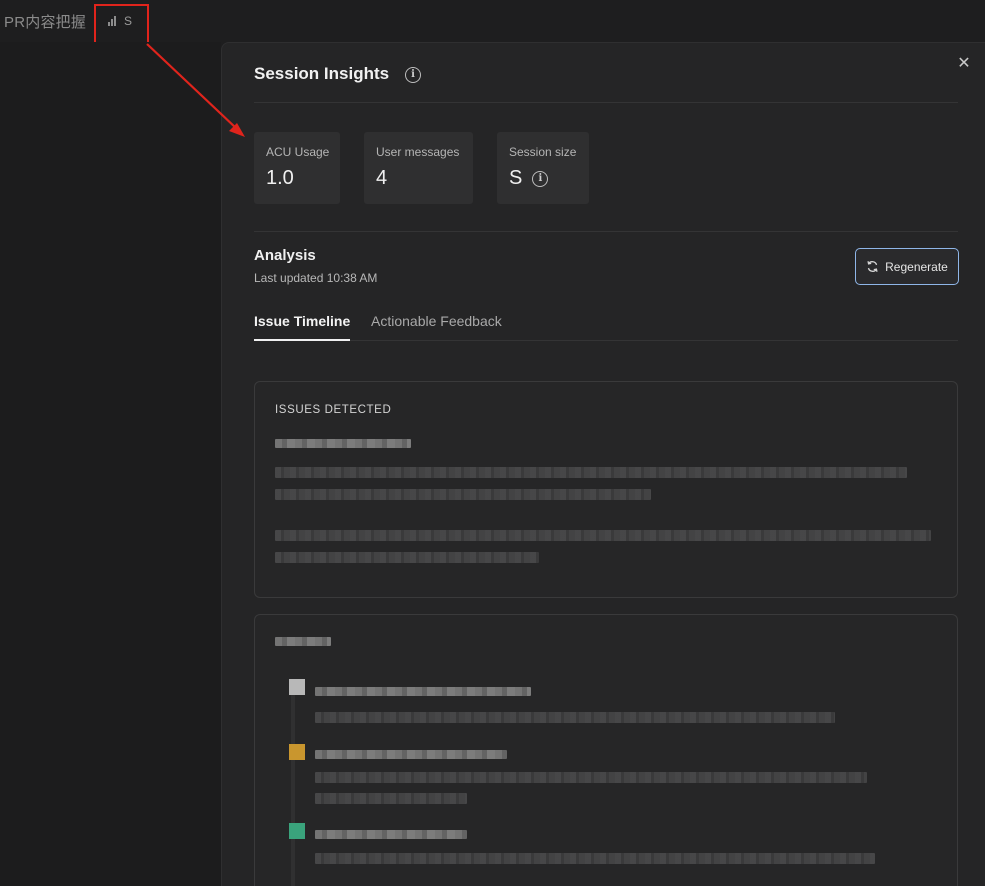 The width and height of the screenshot is (985, 886). What do you see at coordinates (297, 168) in the screenshot?
I see `stat-card-acu-usage: ACU Usage 1.0` at bounding box center [297, 168].